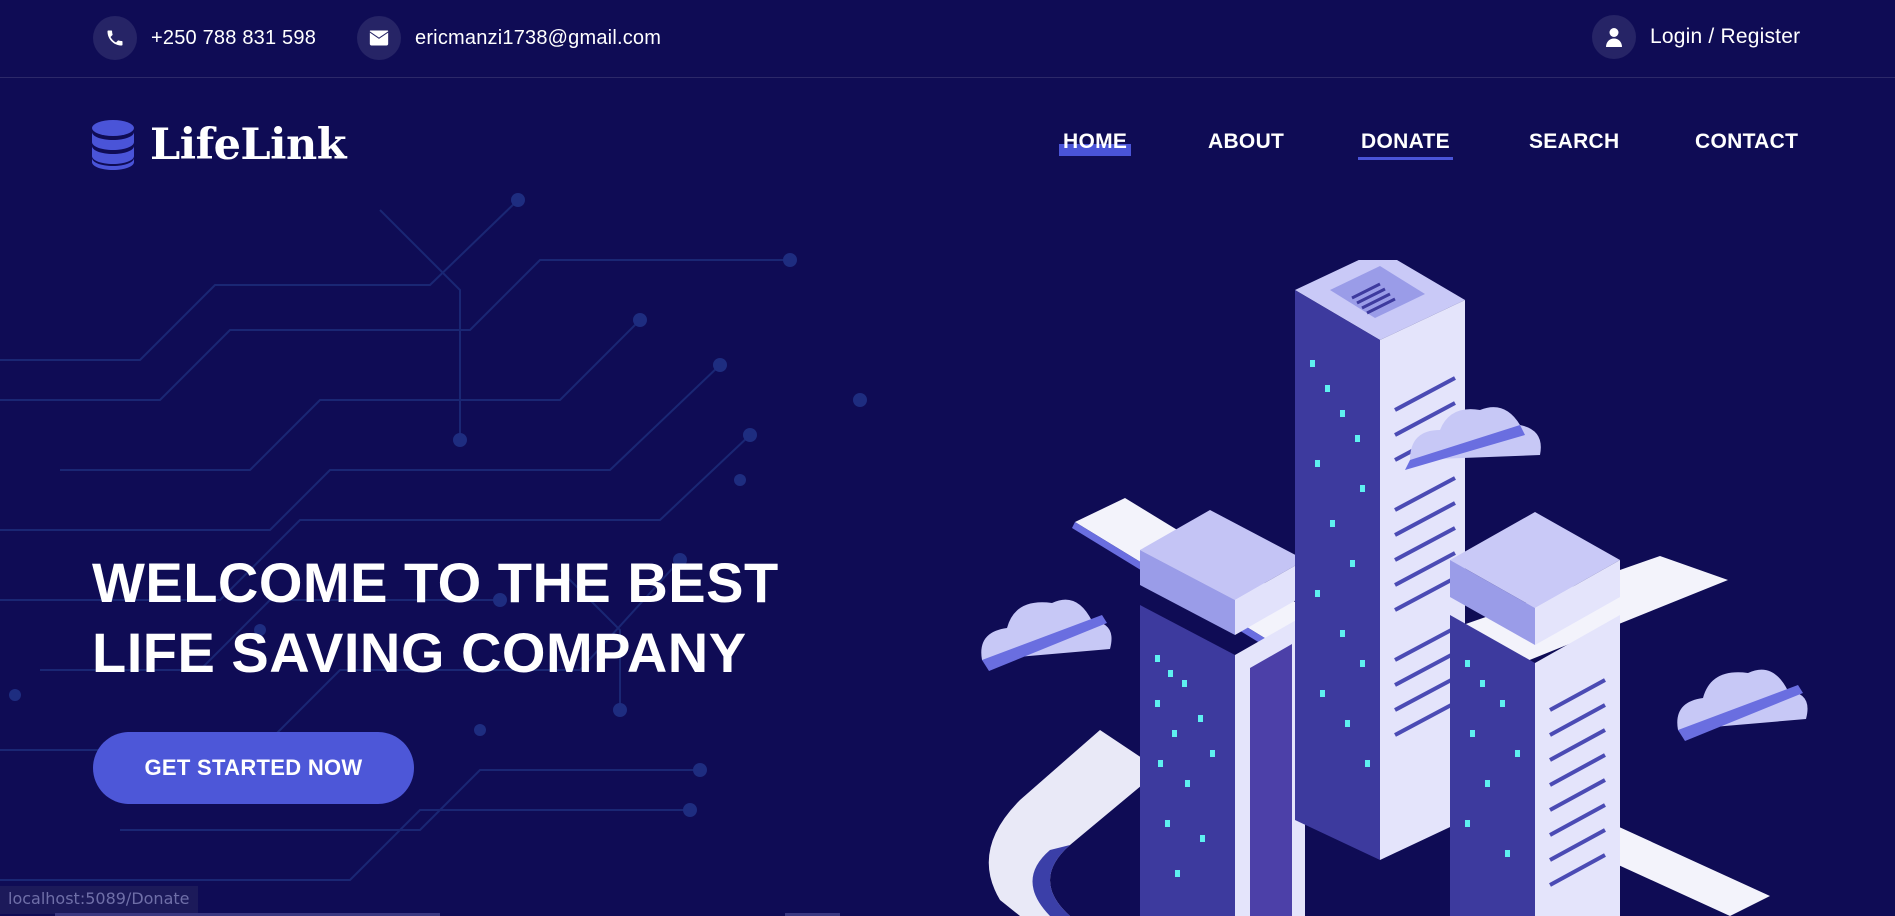 Image resolution: width=1895 pixels, height=916 pixels. I want to click on hero-title-line-2: LIFE SAVING COMPANY, so click(419, 652).